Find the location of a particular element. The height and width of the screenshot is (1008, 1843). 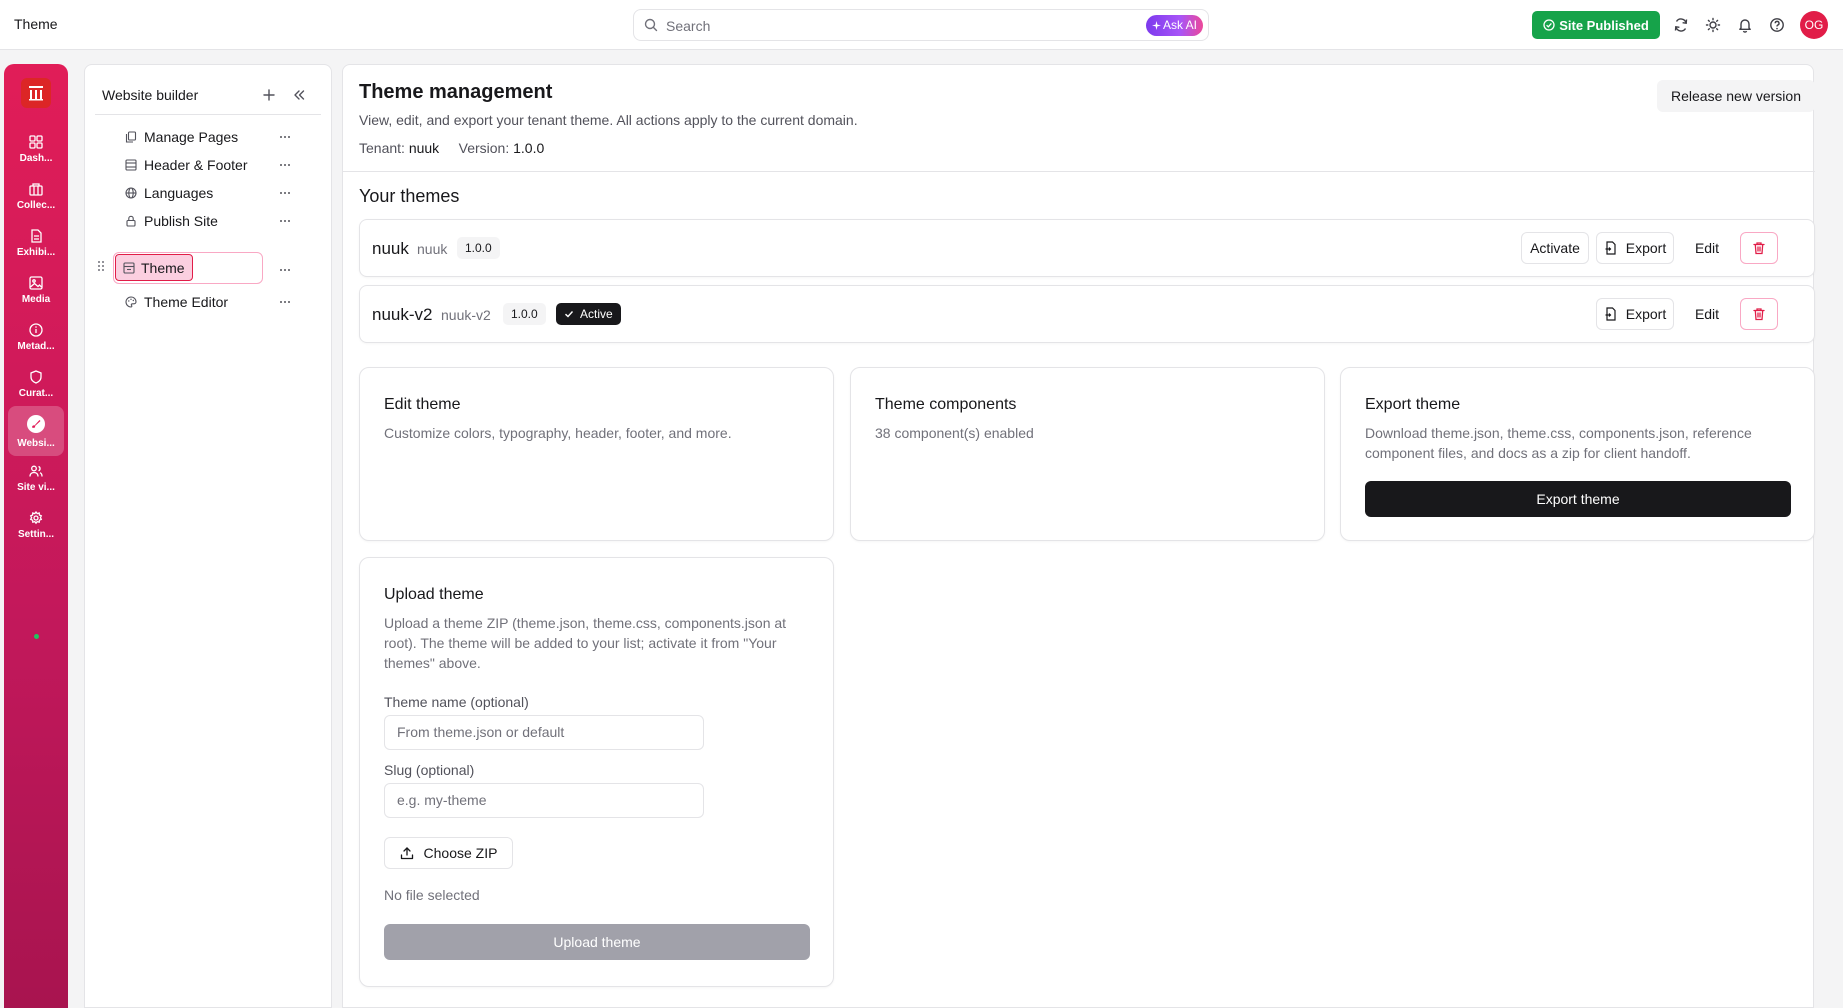

site-status-label: Site Published is located at coordinates (1604, 25).